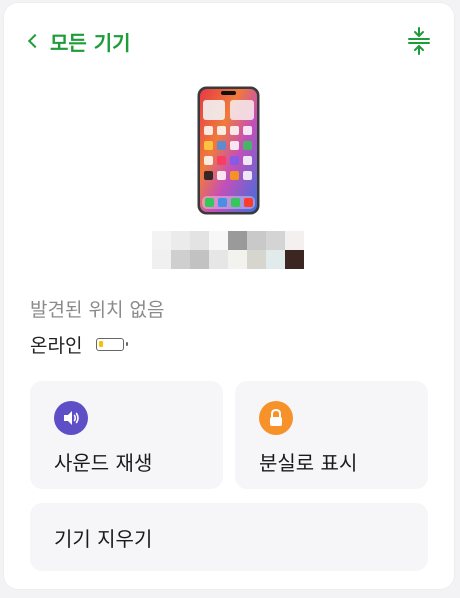 The image size is (460, 598). Describe the element at coordinates (90, 42) in the screenshot. I see `back-label: 모든 기기` at that location.